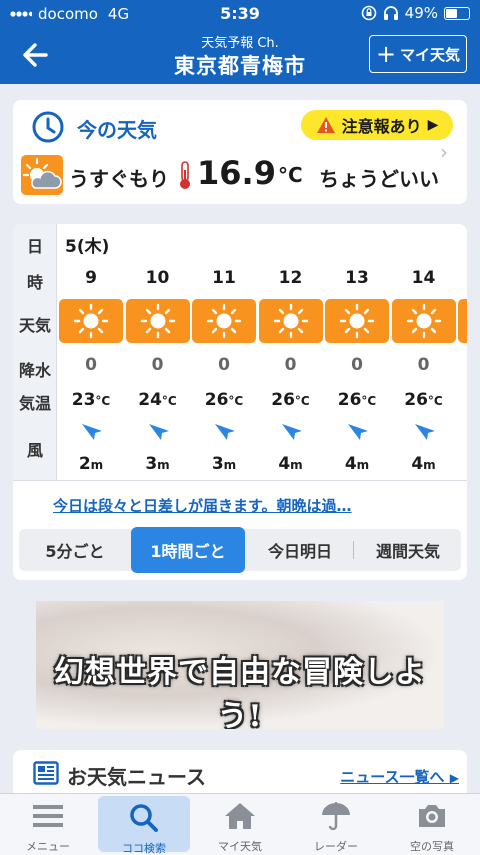 Image resolution: width=480 pixels, height=855 pixels. What do you see at coordinates (290, 278) in the screenshot?
I see `hour-label: 12` at bounding box center [290, 278].